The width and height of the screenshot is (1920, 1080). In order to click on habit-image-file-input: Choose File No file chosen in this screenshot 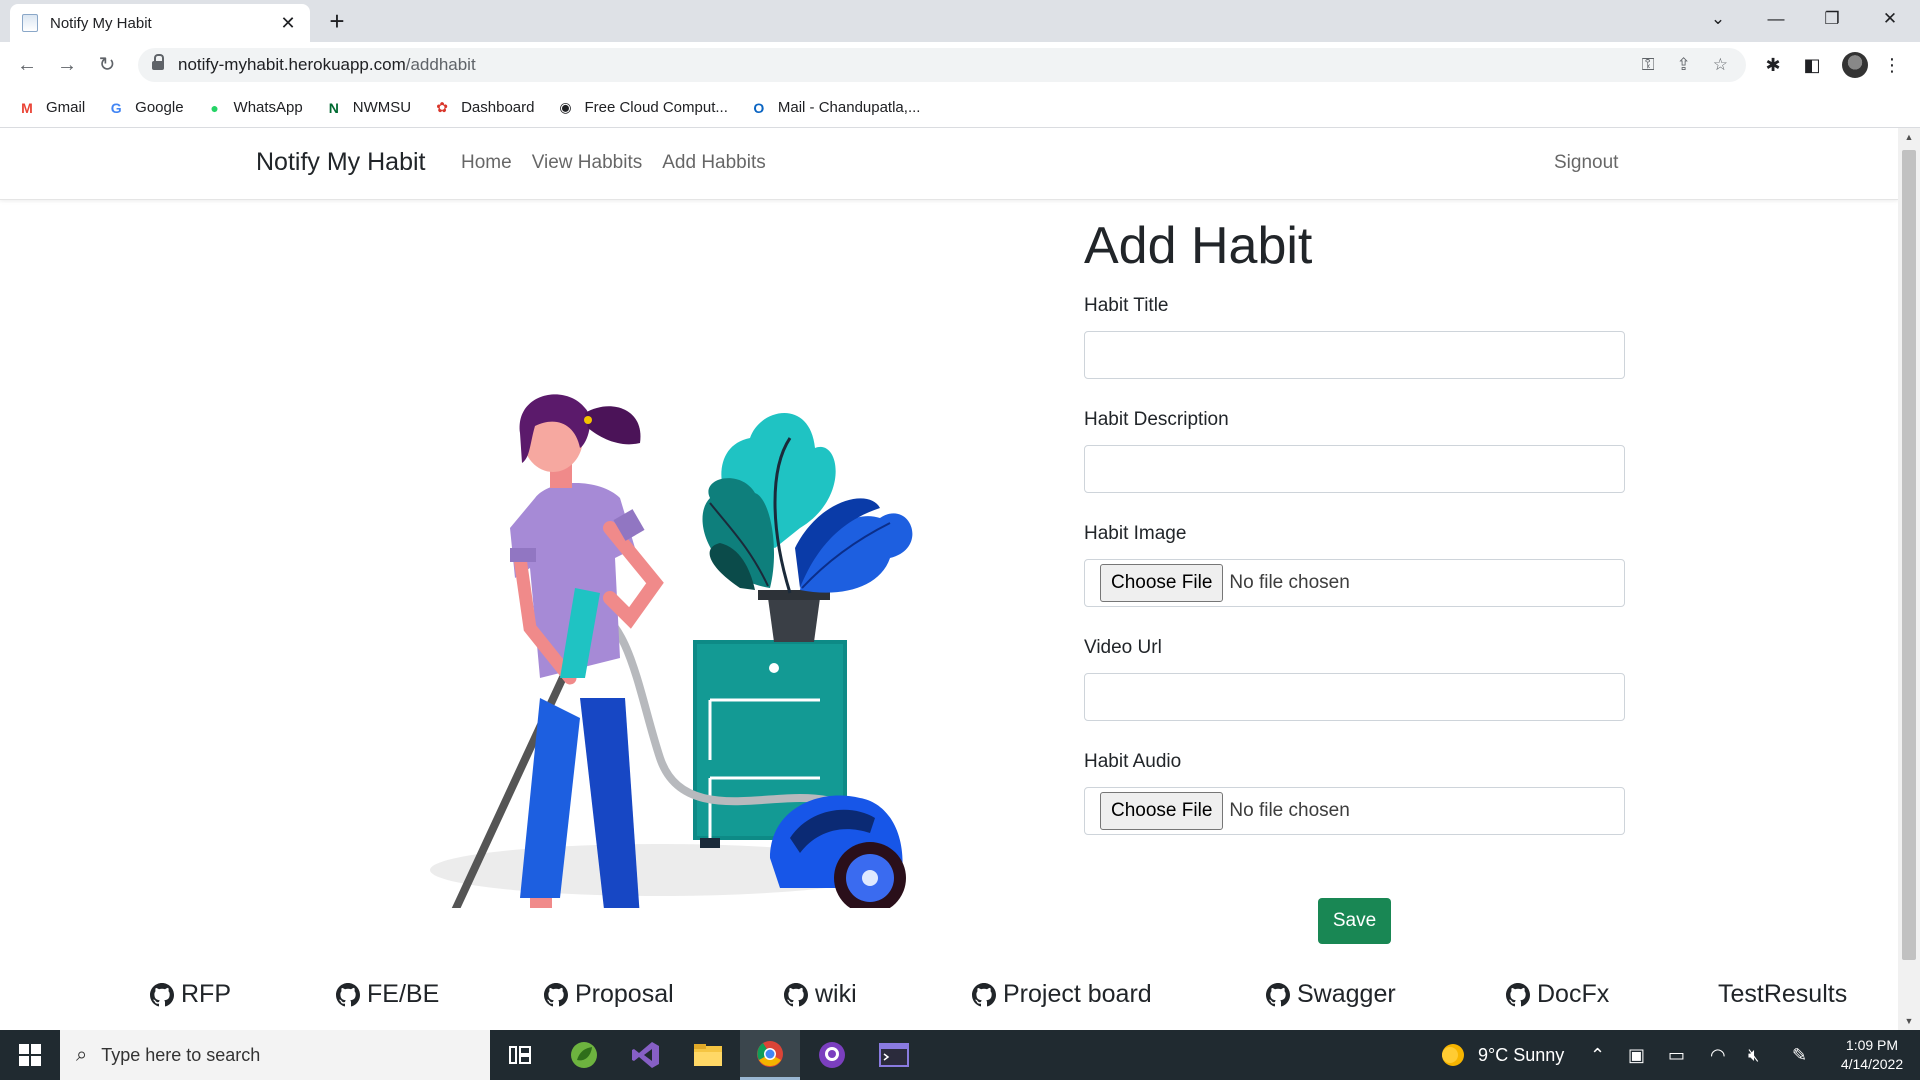, I will do `click(1354, 583)`.